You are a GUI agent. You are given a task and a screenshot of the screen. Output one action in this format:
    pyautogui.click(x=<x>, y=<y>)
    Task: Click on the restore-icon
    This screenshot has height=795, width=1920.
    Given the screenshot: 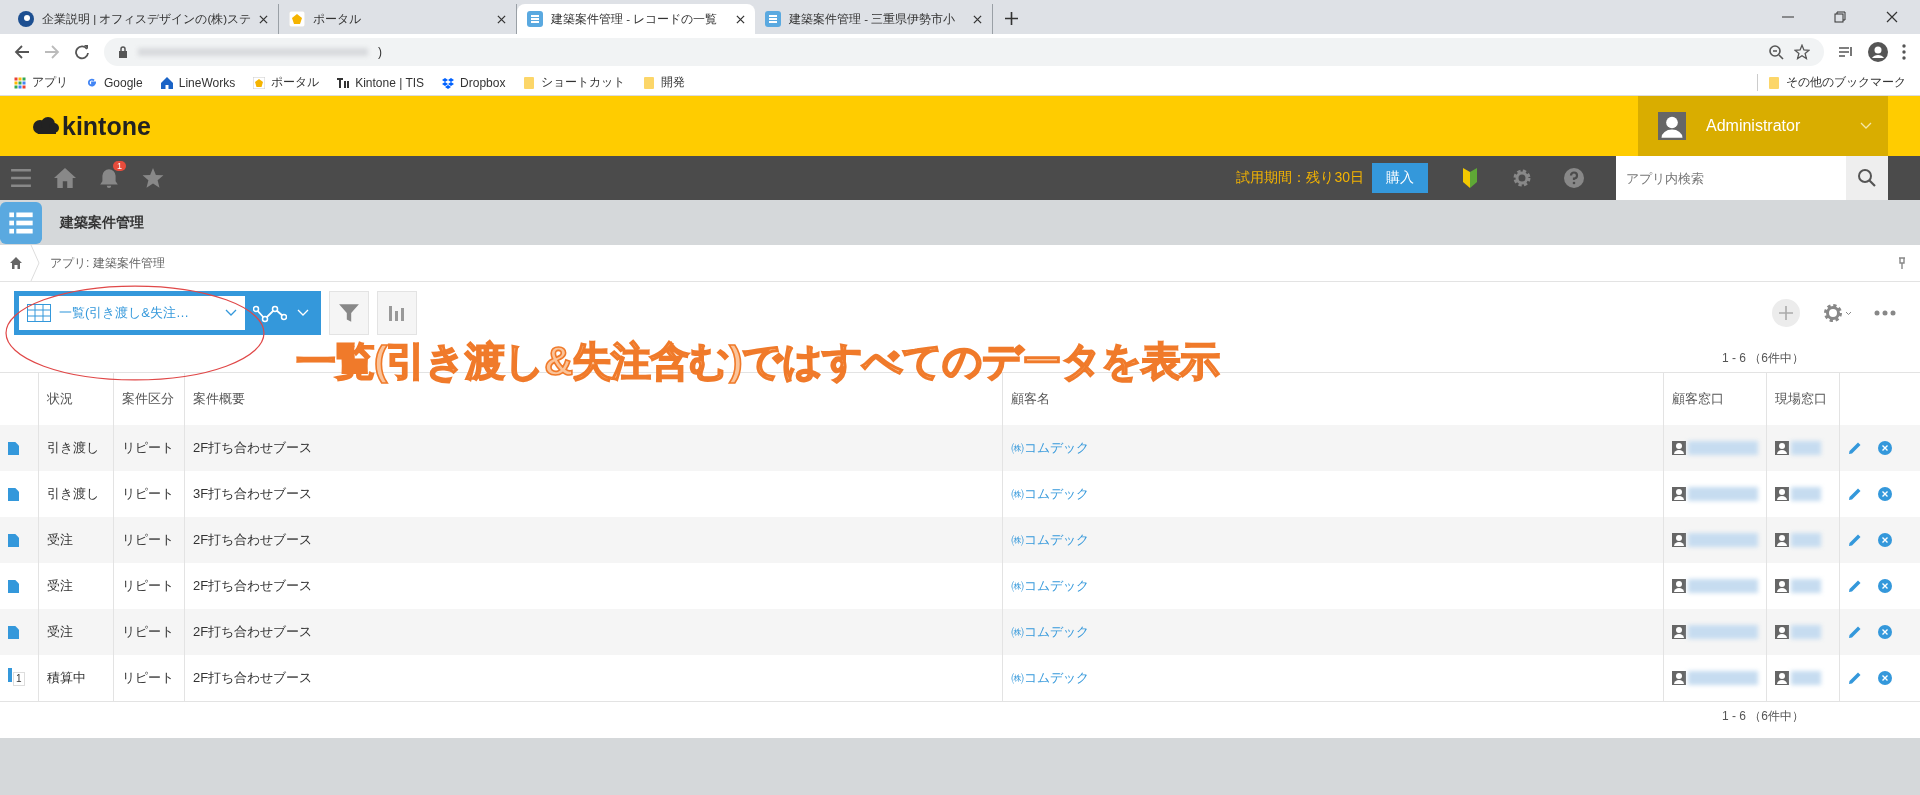 What is the action you would take?
    pyautogui.click(x=1840, y=17)
    